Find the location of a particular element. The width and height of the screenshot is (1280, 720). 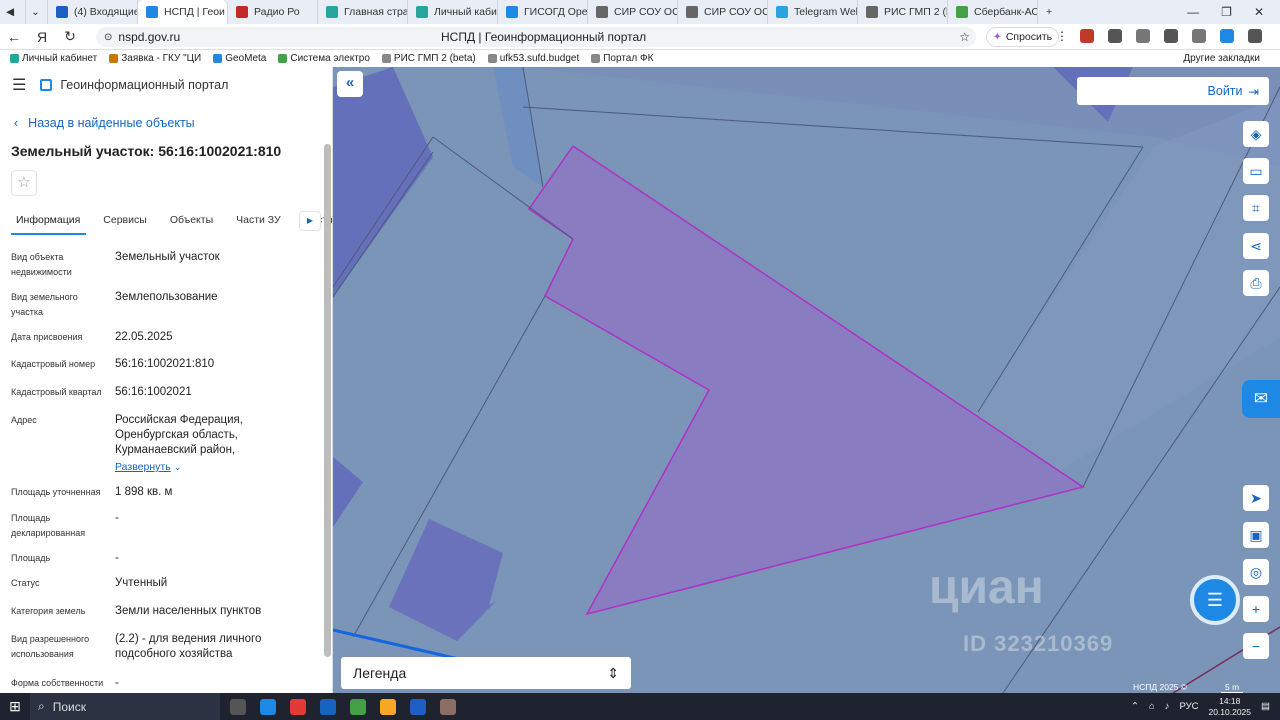

tab-list-icon: ⌄ is located at coordinates (37, 12).